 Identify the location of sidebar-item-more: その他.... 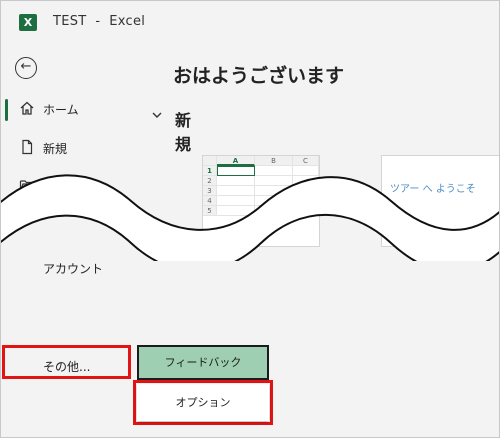
(66, 366).